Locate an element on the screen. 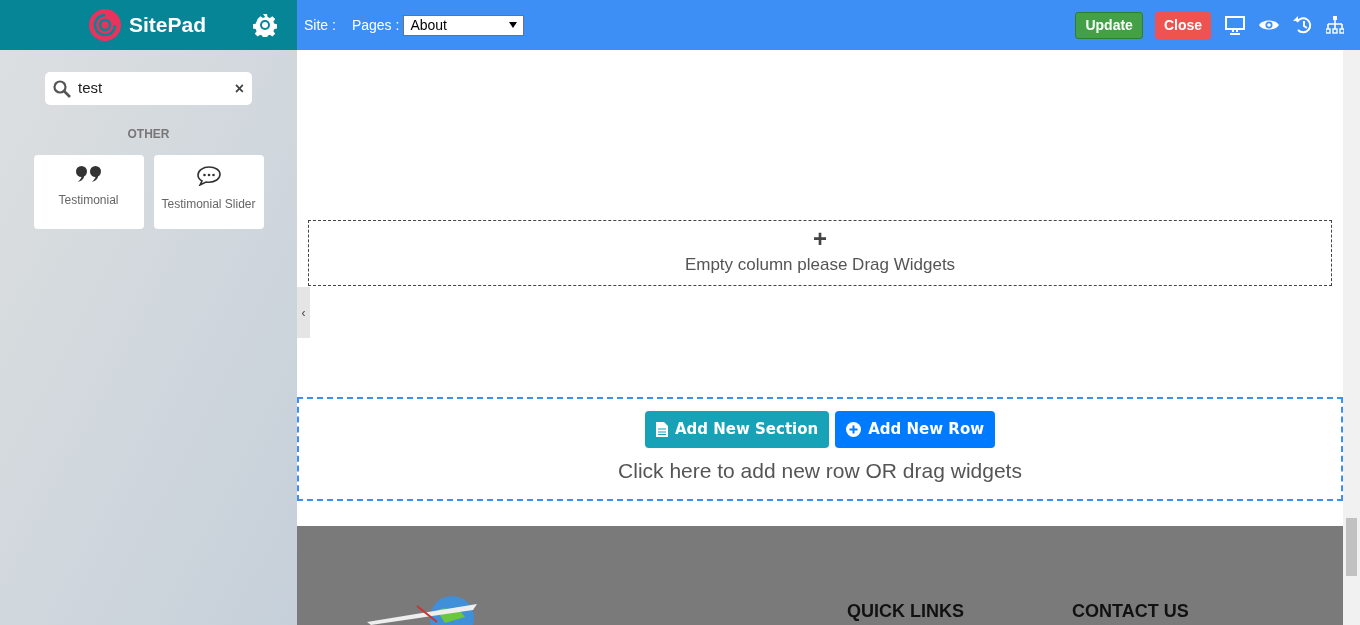  sitemap-icon is located at coordinates (1335, 25).